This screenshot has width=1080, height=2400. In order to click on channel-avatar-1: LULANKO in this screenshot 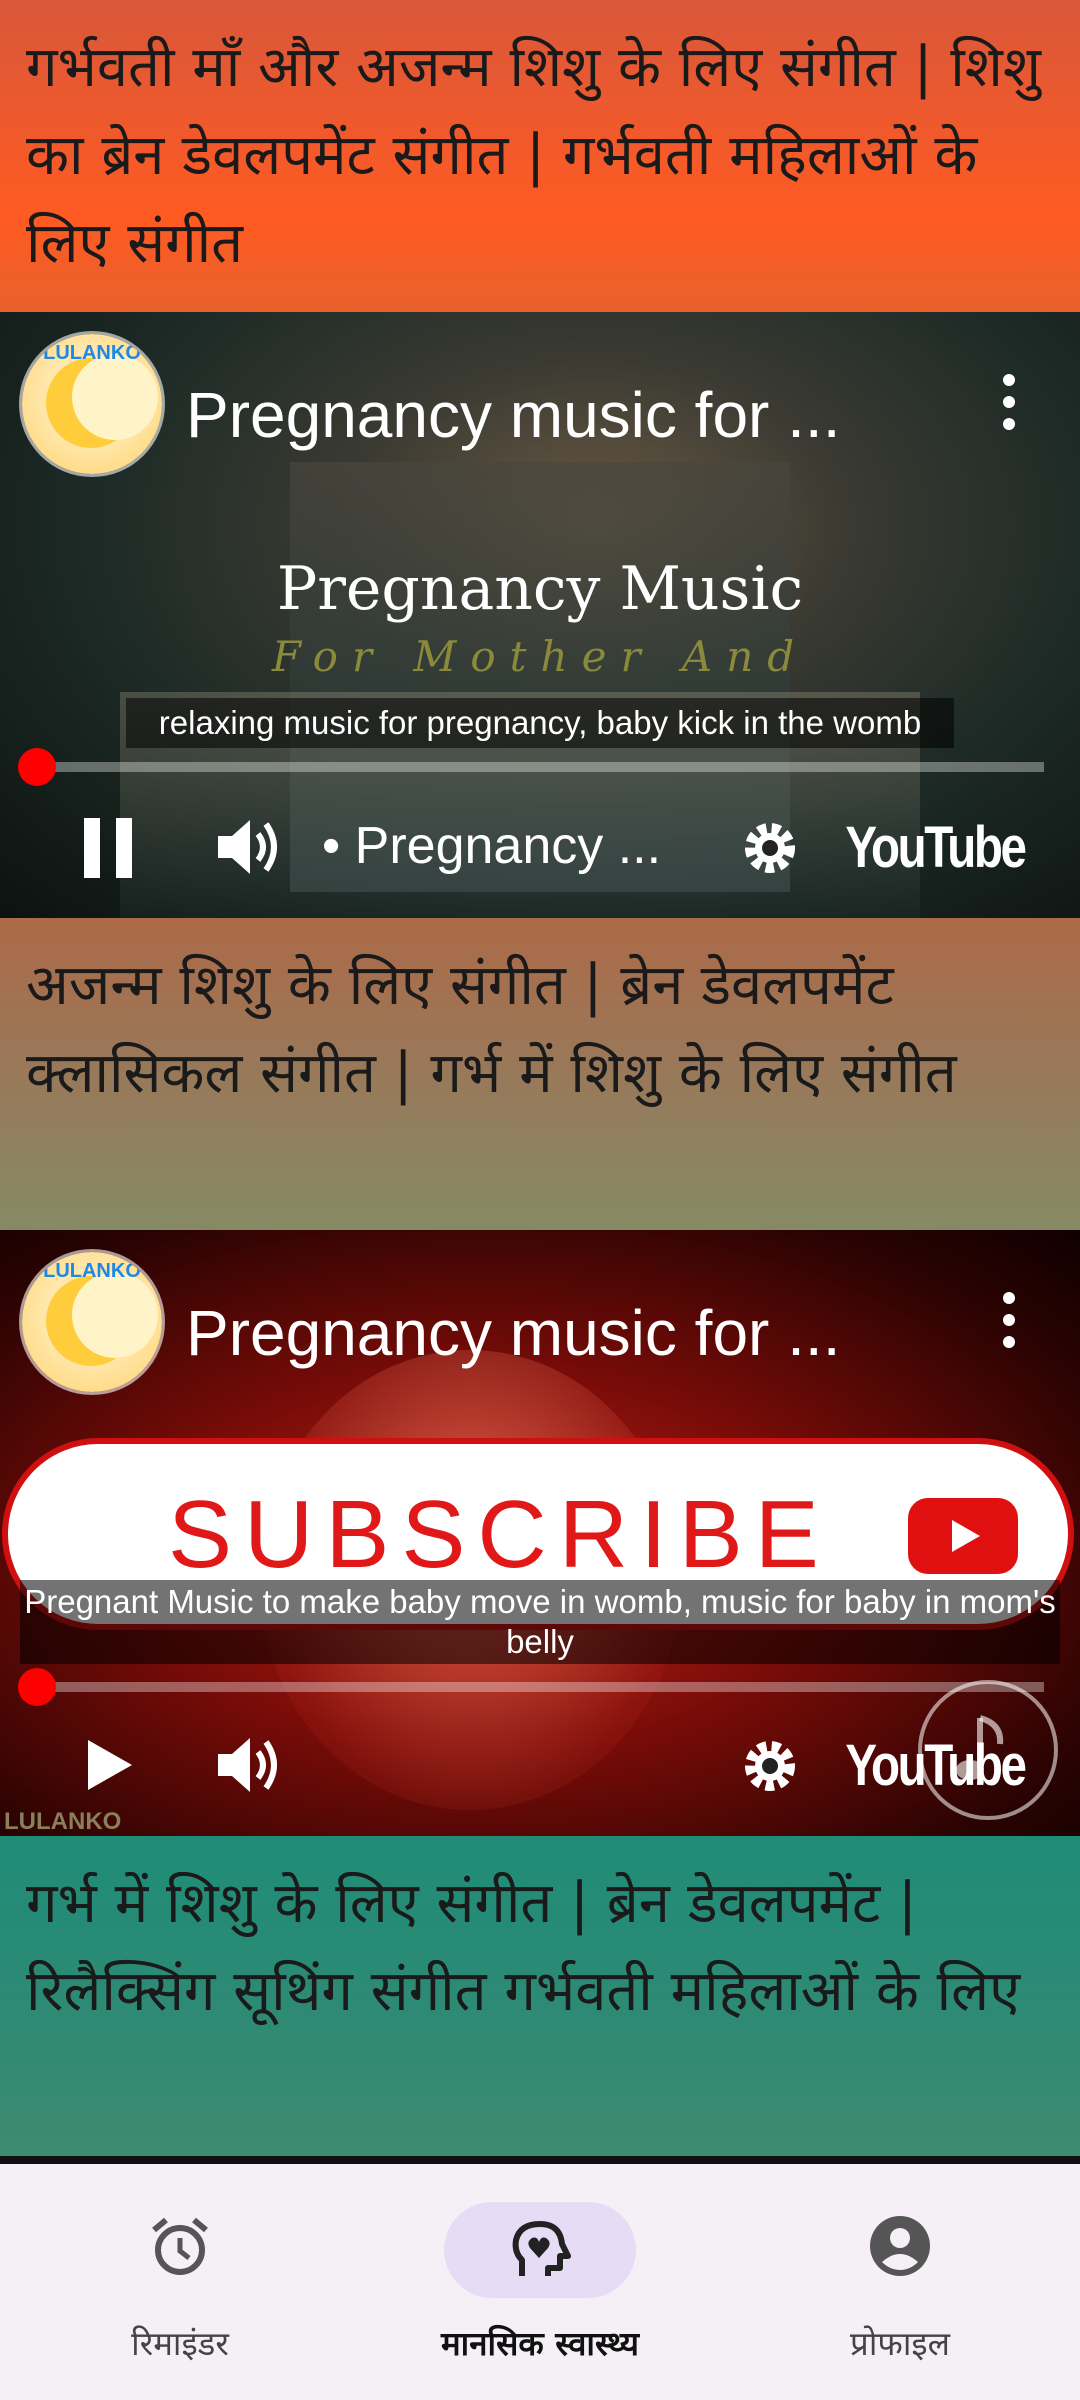, I will do `click(92, 404)`.